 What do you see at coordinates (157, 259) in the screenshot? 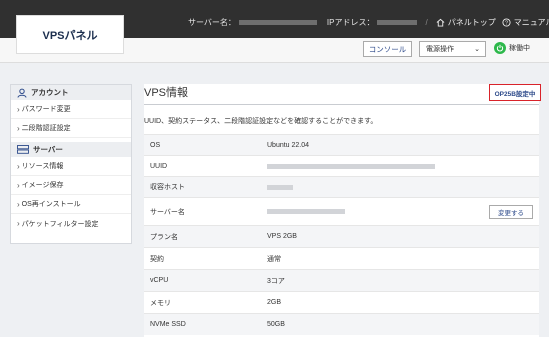
I see `row-key: 契約` at bounding box center [157, 259].